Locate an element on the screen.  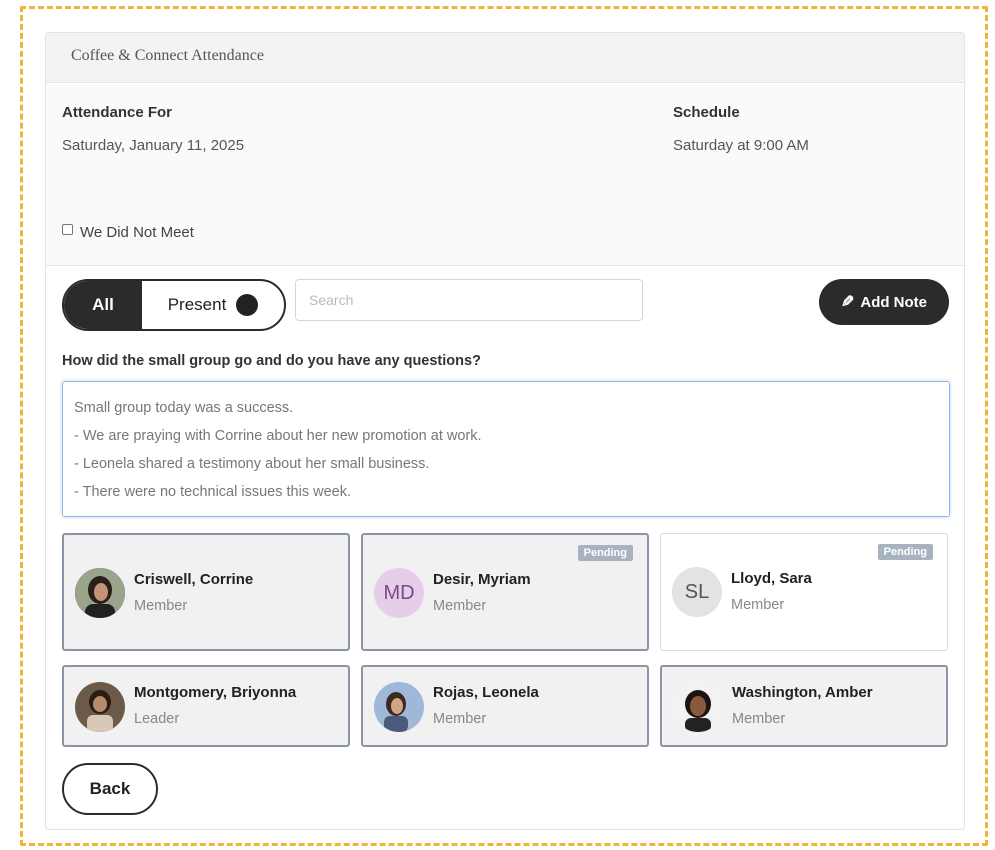
attendance-filter-toggle: All Present is located at coordinates (174, 305).